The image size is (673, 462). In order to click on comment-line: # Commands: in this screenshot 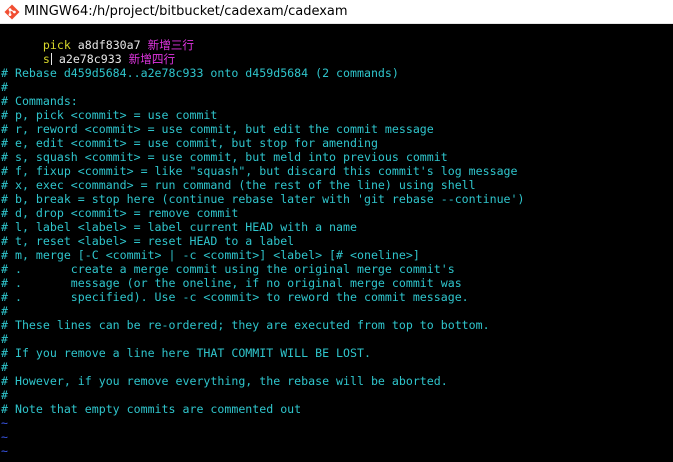, I will do `click(39, 101)`.